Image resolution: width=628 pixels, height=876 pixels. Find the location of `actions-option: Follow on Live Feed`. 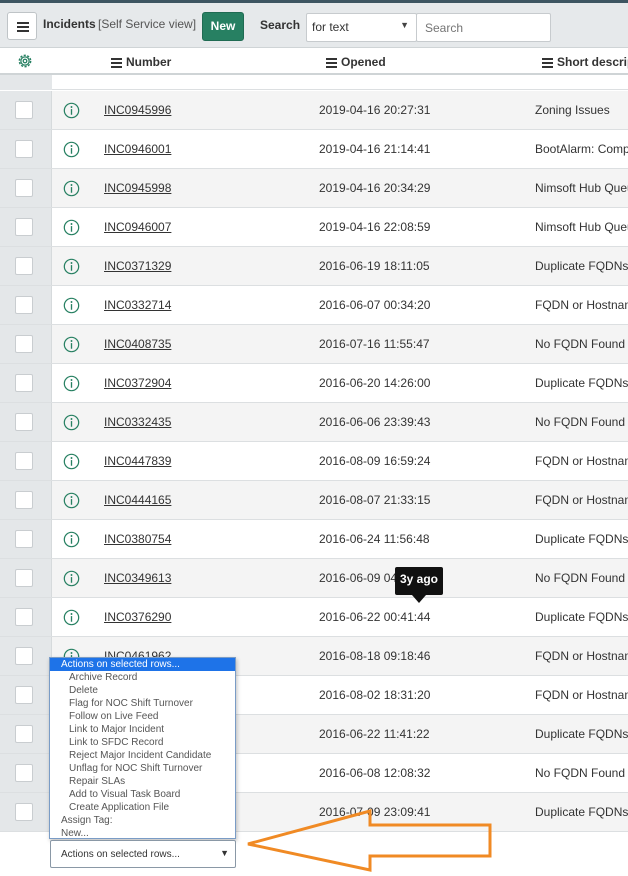

actions-option: Follow on Live Feed is located at coordinates (142, 716).